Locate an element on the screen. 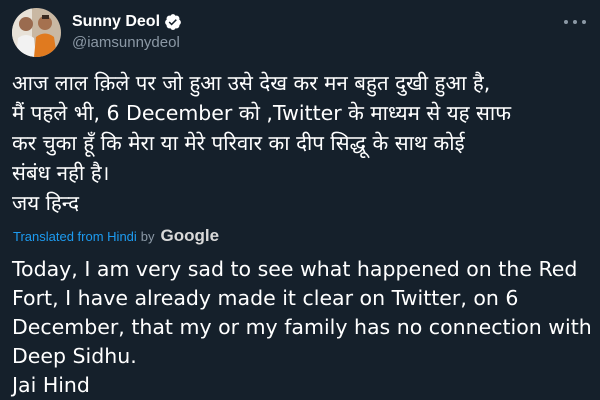 This screenshot has height=400, width=600. display-name: Sunny Deol is located at coordinates (116, 22).